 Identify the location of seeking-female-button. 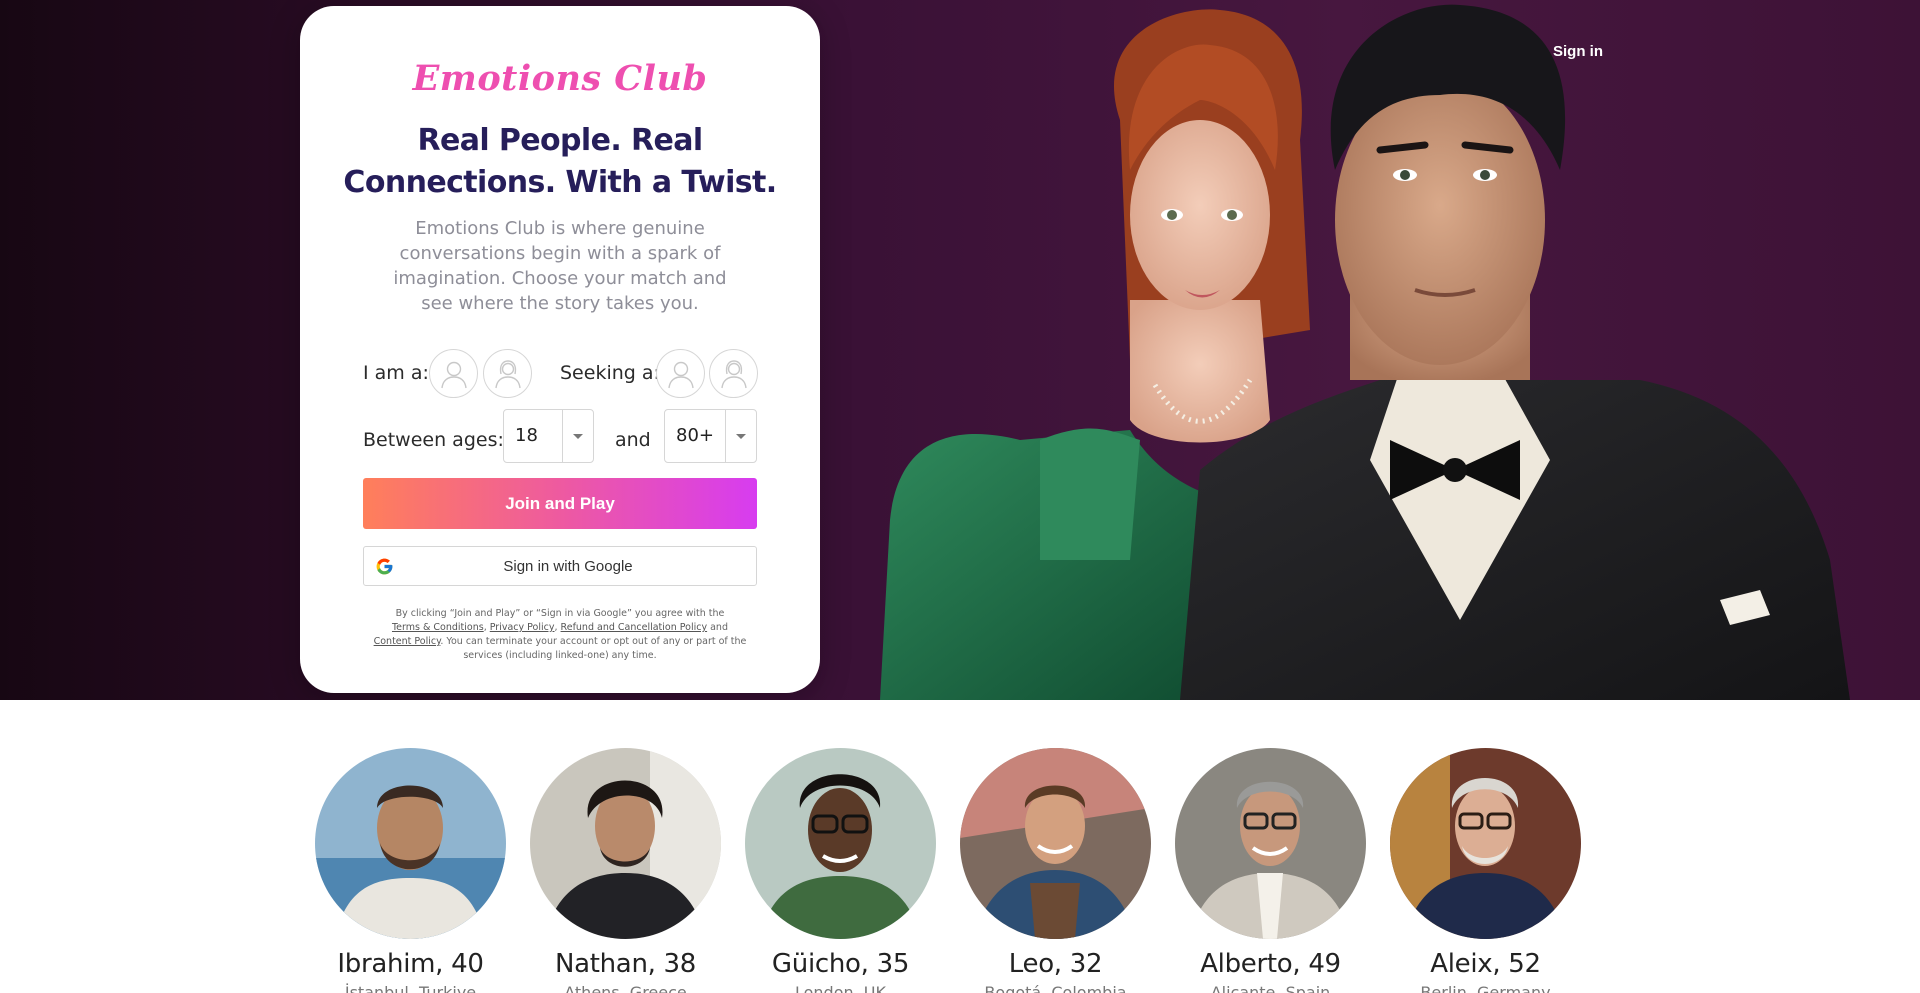
(733, 373).